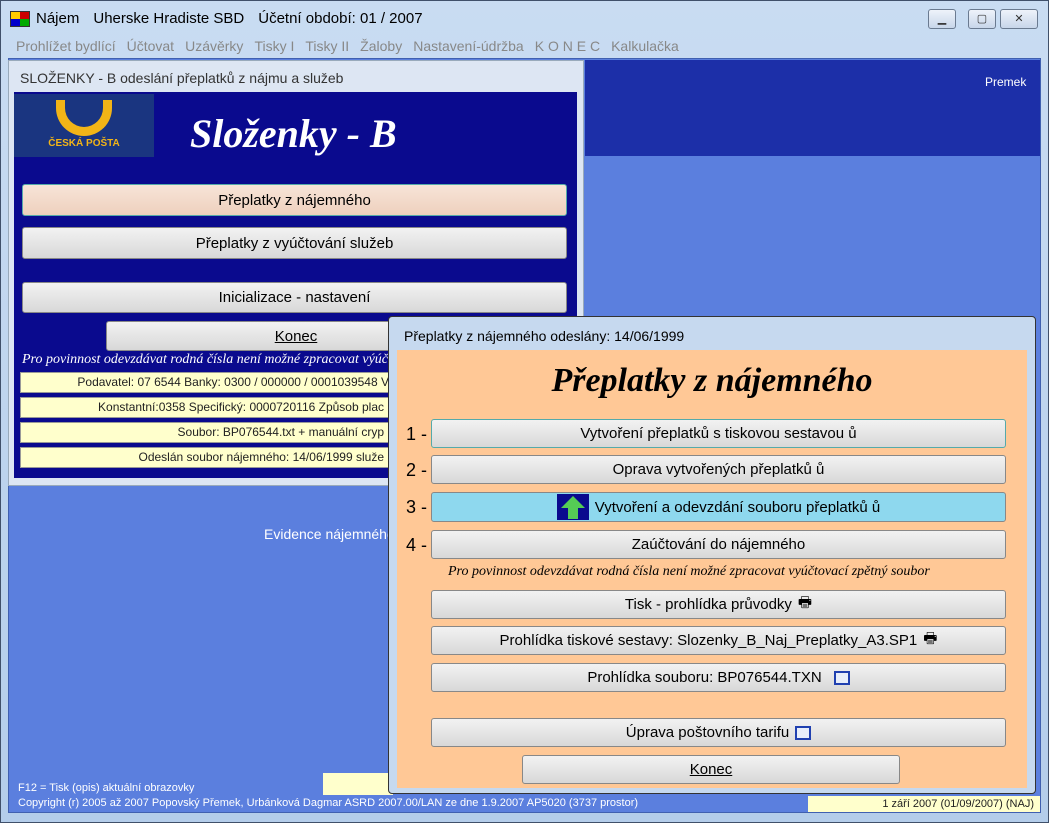  What do you see at coordinates (468, 46) in the screenshot?
I see `menu-nastaveni: Nastavení-údržba` at bounding box center [468, 46].